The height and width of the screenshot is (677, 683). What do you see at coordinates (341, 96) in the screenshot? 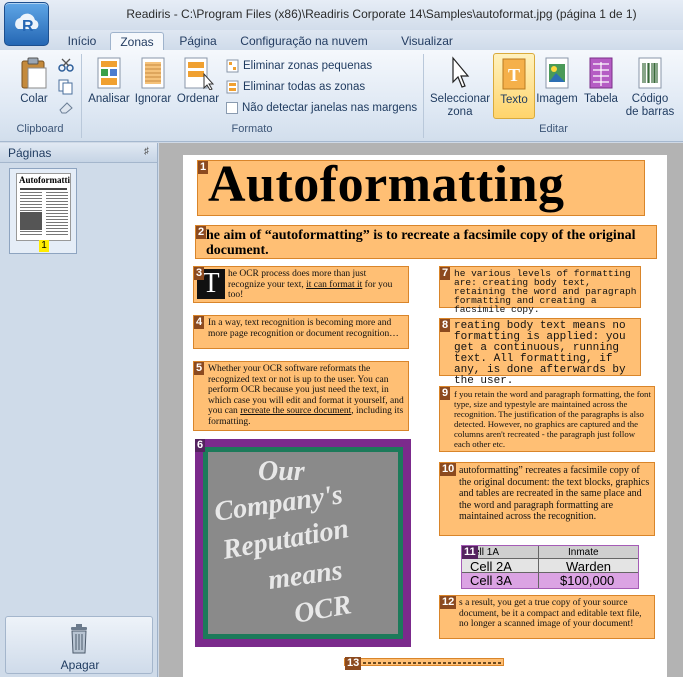
I see `ribbon: Colar Clipboard Analisar Ignorar Ordenar` at bounding box center [341, 96].